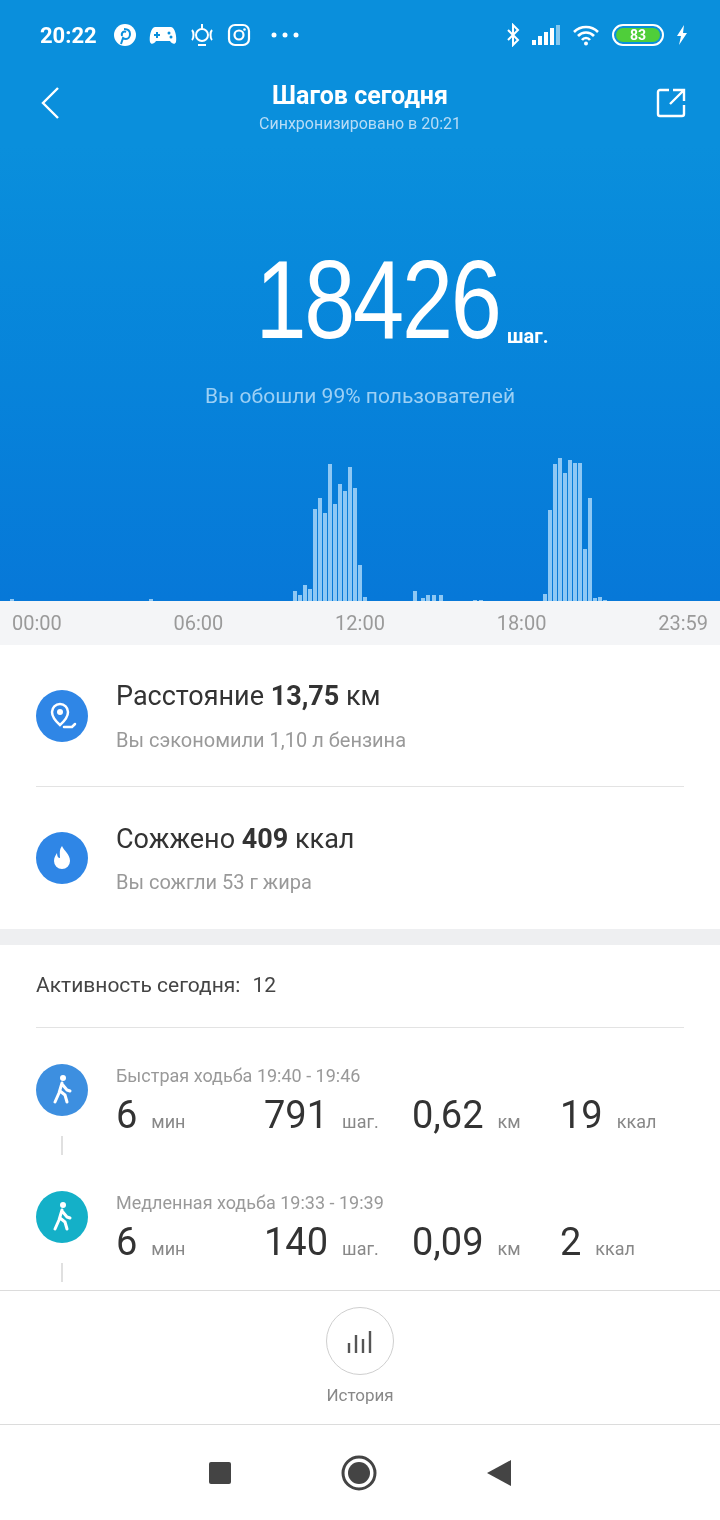  What do you see at coordinates (138, 986) in the screenshot?
I see `activity-label: Активность сегодня:` at bounding box center [138, 986].